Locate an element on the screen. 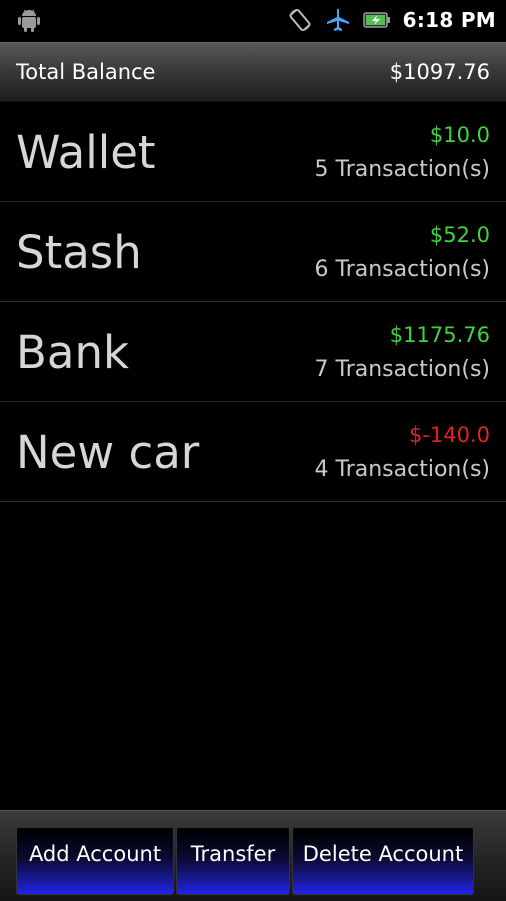 The width and height of the screenshot is (506, 901). account-name: Wallet is located at coordinates (86, 152).